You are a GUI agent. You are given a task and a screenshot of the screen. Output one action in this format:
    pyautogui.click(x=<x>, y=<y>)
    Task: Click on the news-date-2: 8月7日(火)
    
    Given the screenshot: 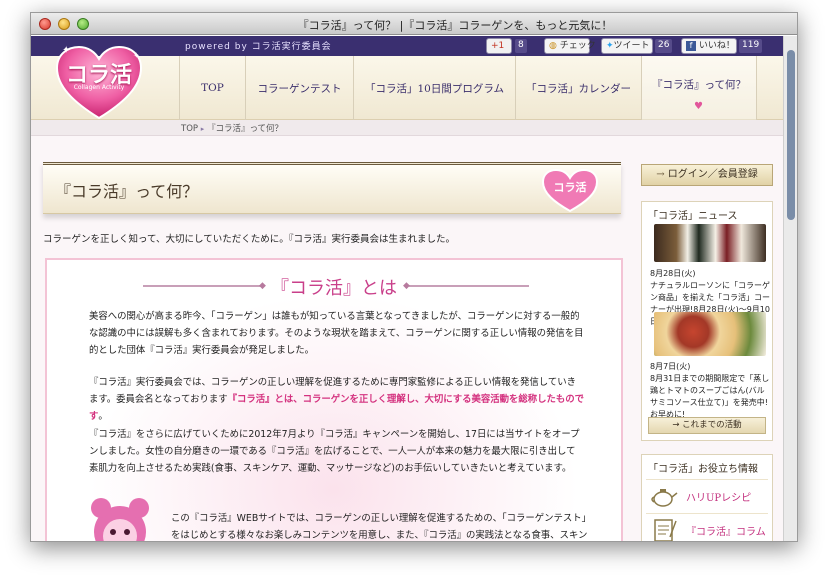 What is the action you would take?
    pyautogui.click(x=670, y=366)
    